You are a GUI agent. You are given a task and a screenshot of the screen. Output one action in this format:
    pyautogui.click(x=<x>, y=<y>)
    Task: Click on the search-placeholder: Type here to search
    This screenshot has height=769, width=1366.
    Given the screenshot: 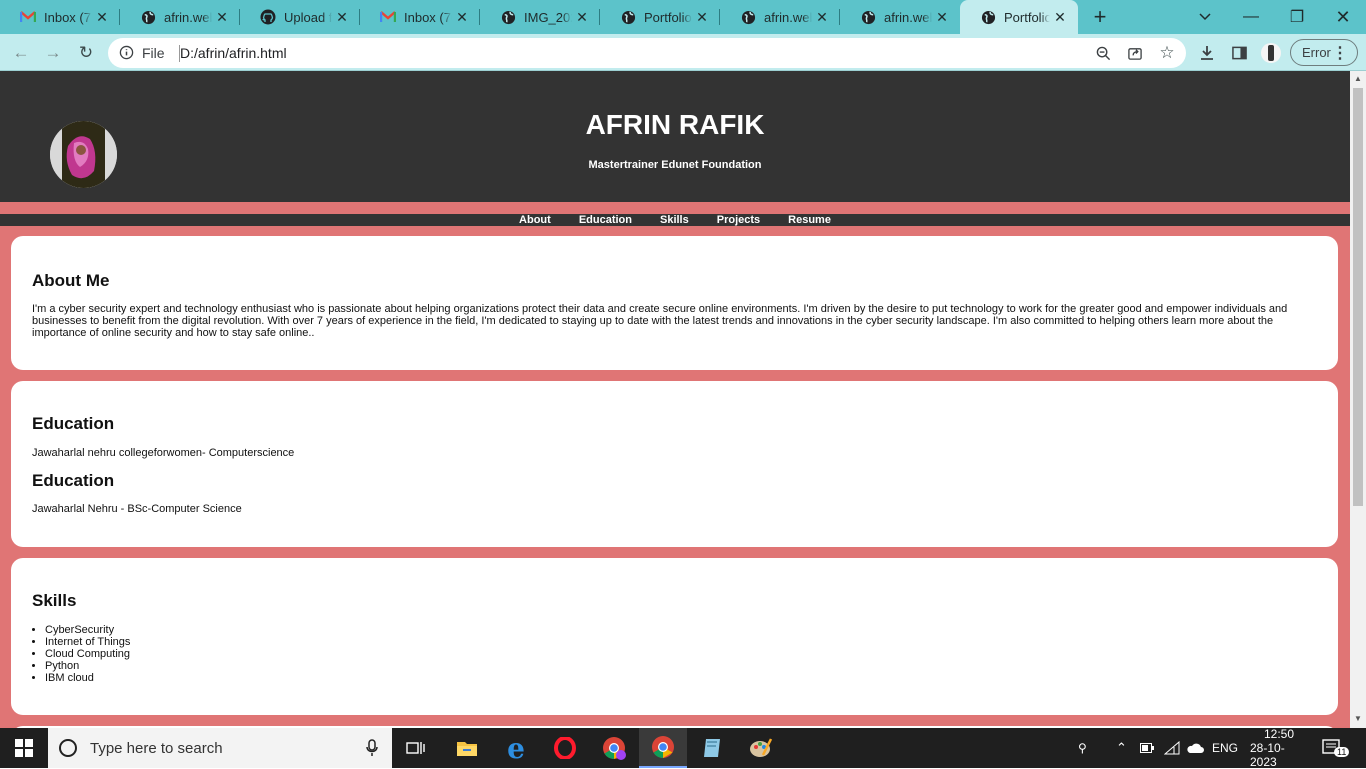 What is the action you would take?
    pyautogui.click(x=156, y=748)
    